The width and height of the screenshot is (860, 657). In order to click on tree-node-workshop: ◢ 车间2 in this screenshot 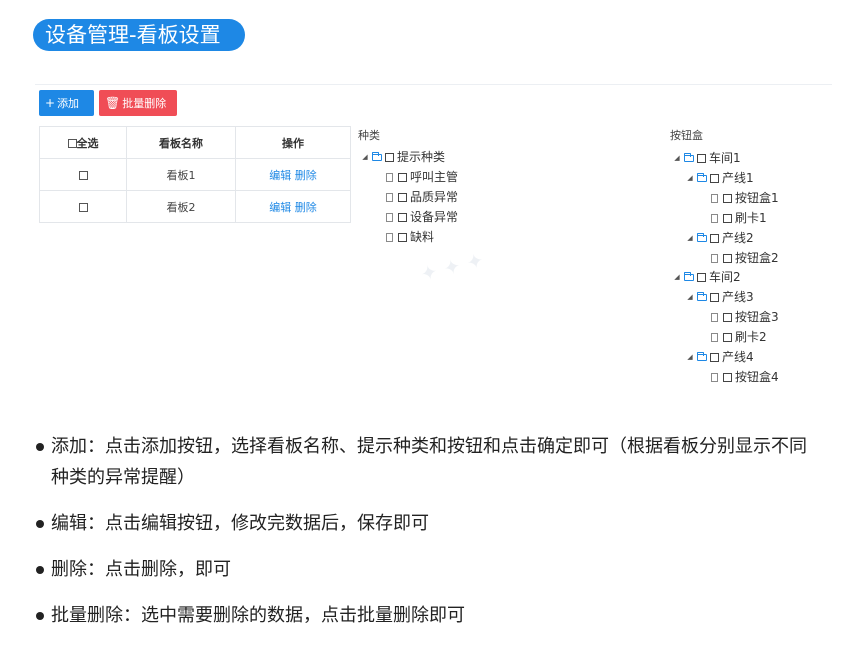, I will do `click(706, 277)`.